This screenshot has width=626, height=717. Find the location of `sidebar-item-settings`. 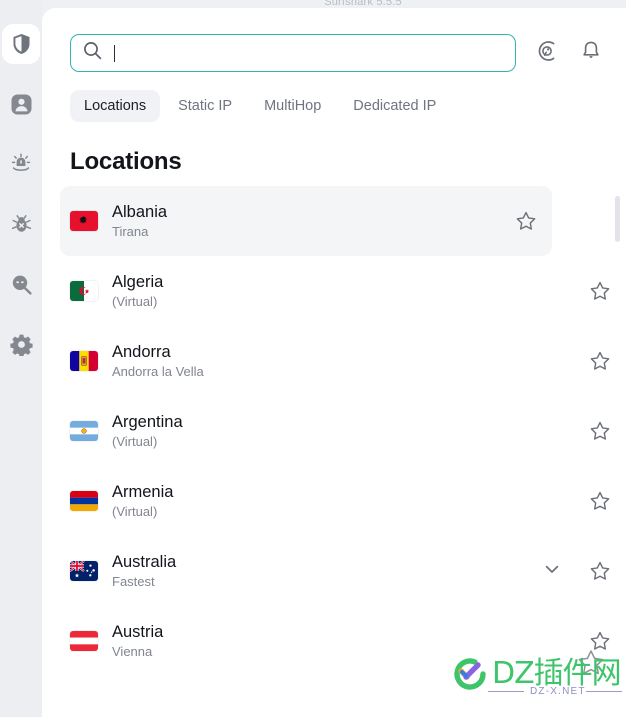

sidebar-item-settings is located at coordinates (21, 344).